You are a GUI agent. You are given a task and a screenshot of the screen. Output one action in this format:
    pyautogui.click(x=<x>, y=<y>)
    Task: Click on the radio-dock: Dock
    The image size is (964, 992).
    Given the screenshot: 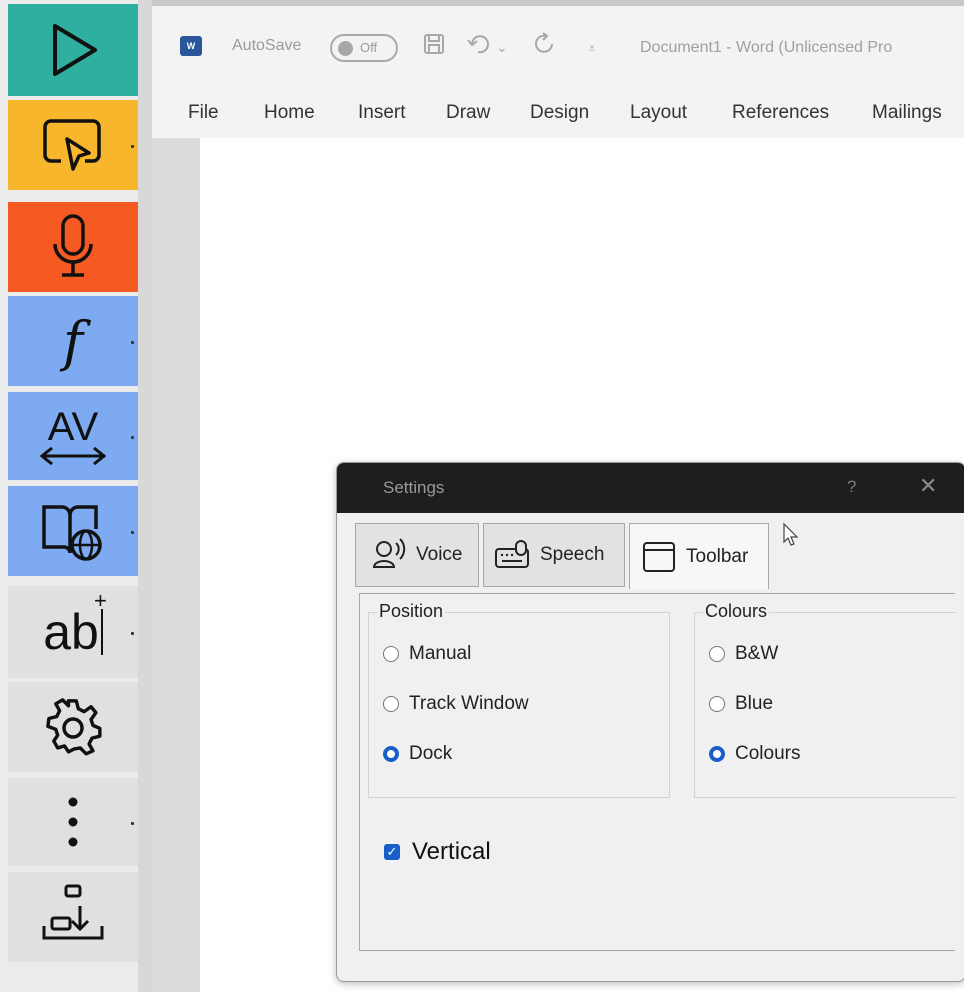 What is the action you would take?
    pyautogui.click(x=417, y=754)
    